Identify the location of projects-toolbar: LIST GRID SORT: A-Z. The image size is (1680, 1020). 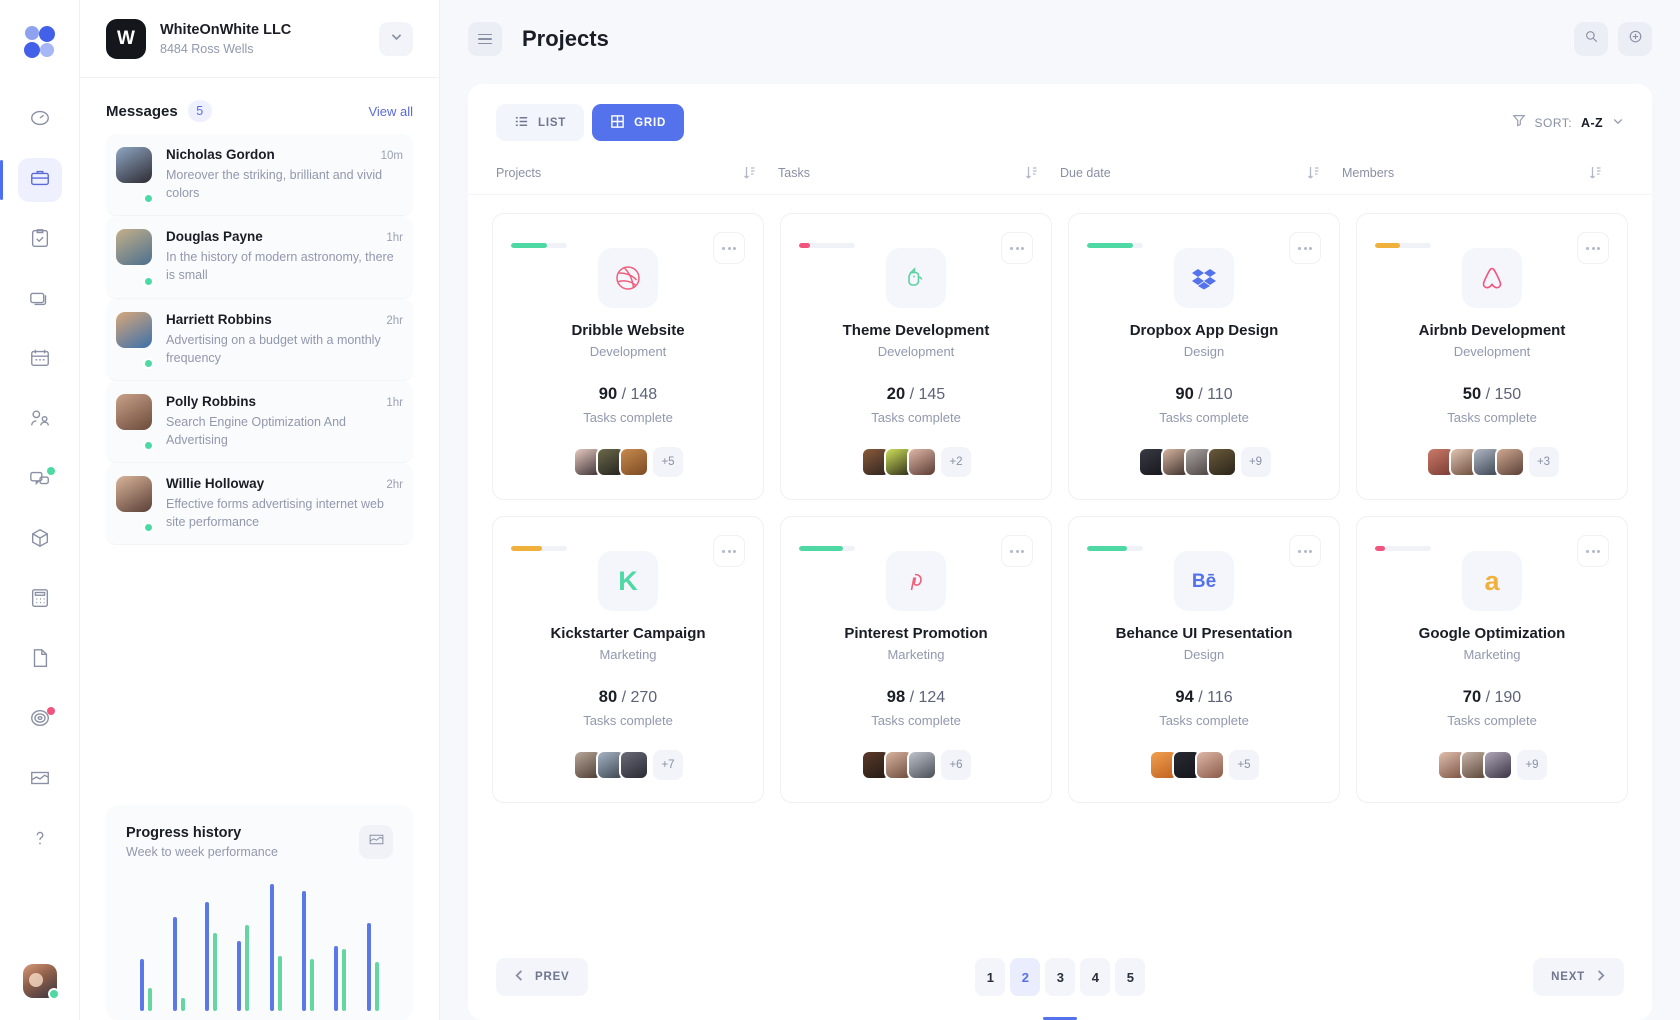
(1060, 119).